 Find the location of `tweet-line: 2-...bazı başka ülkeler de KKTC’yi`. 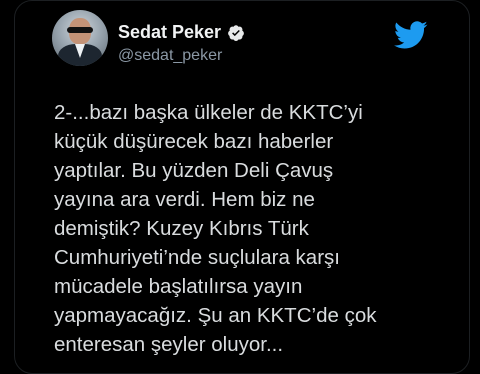

tweet-line: 2-...bazı başka ülkeler de KKTC’yi is located at coordinates (208, 112).